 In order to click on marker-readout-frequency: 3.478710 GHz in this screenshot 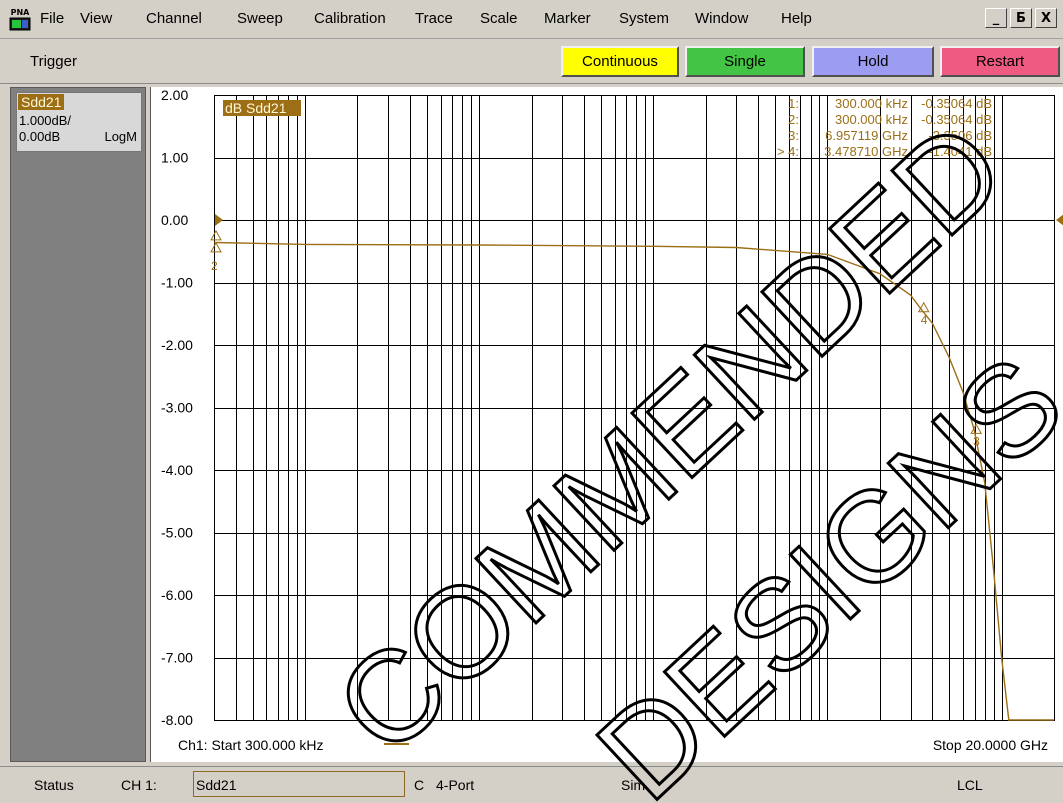, I will do `click(866, 151)`.